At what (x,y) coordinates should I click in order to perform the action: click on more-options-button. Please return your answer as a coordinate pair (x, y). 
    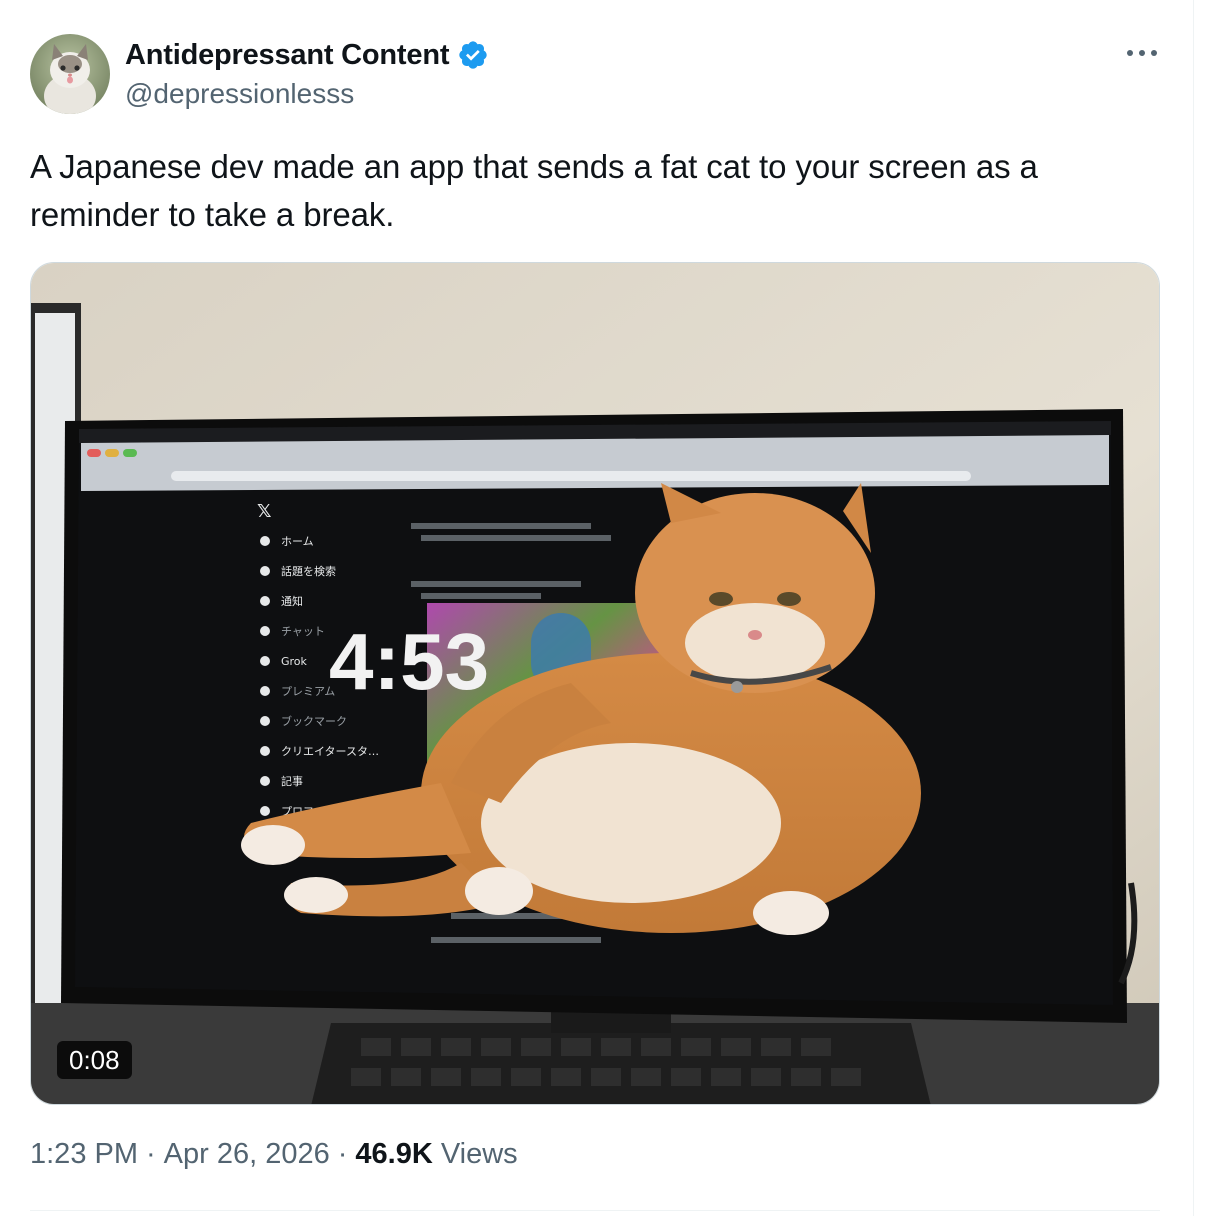
    Looking at the image, I should click on (1142, 53).